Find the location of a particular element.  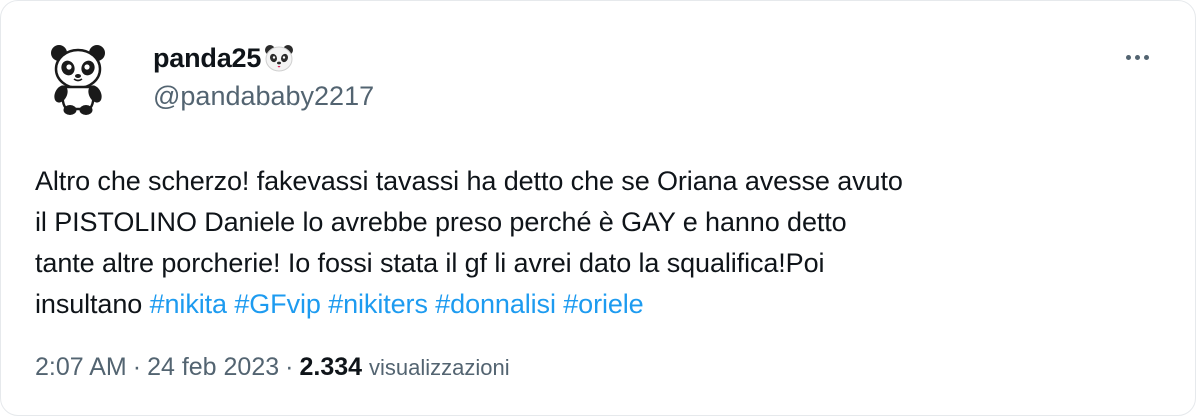

hashtag-link: #nikita is located at coordinates (188, 304).